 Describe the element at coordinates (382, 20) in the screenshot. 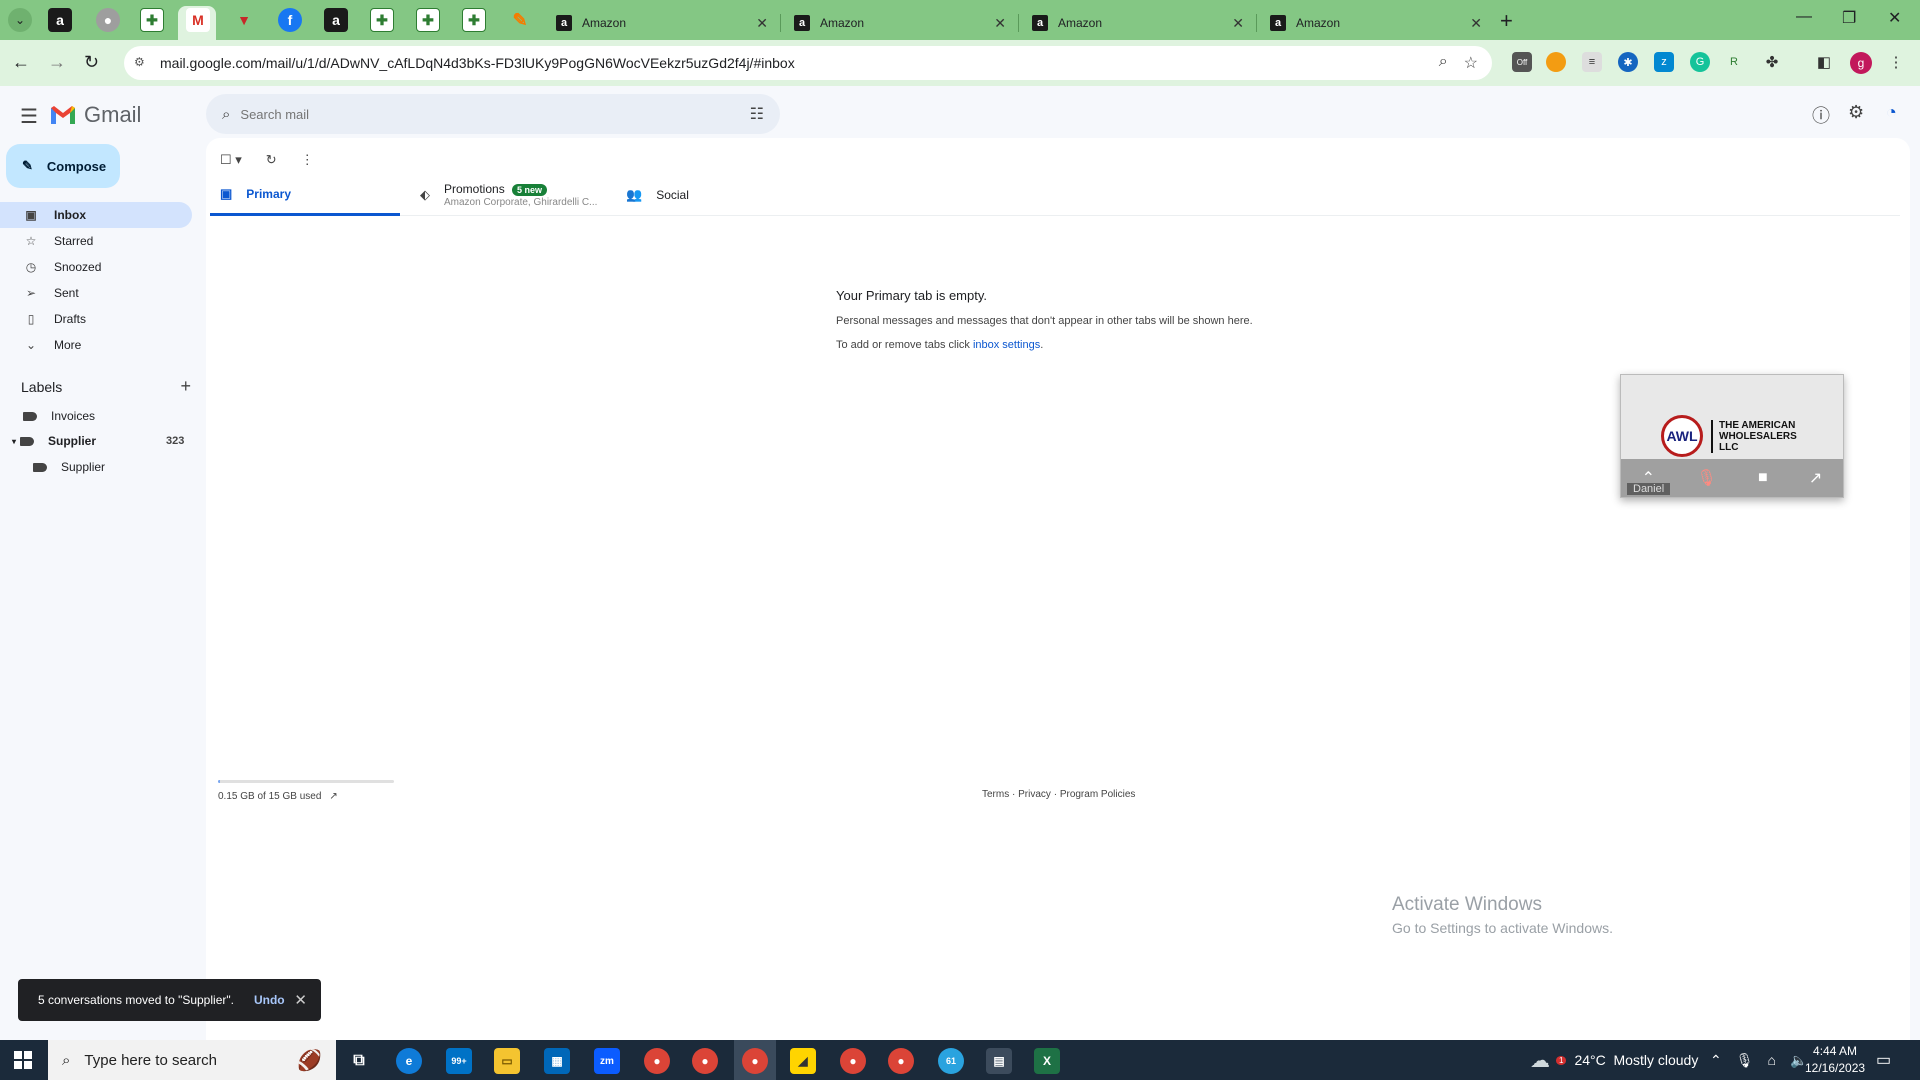

I see `pinned-tab-sheets-2: ✚` at that location.